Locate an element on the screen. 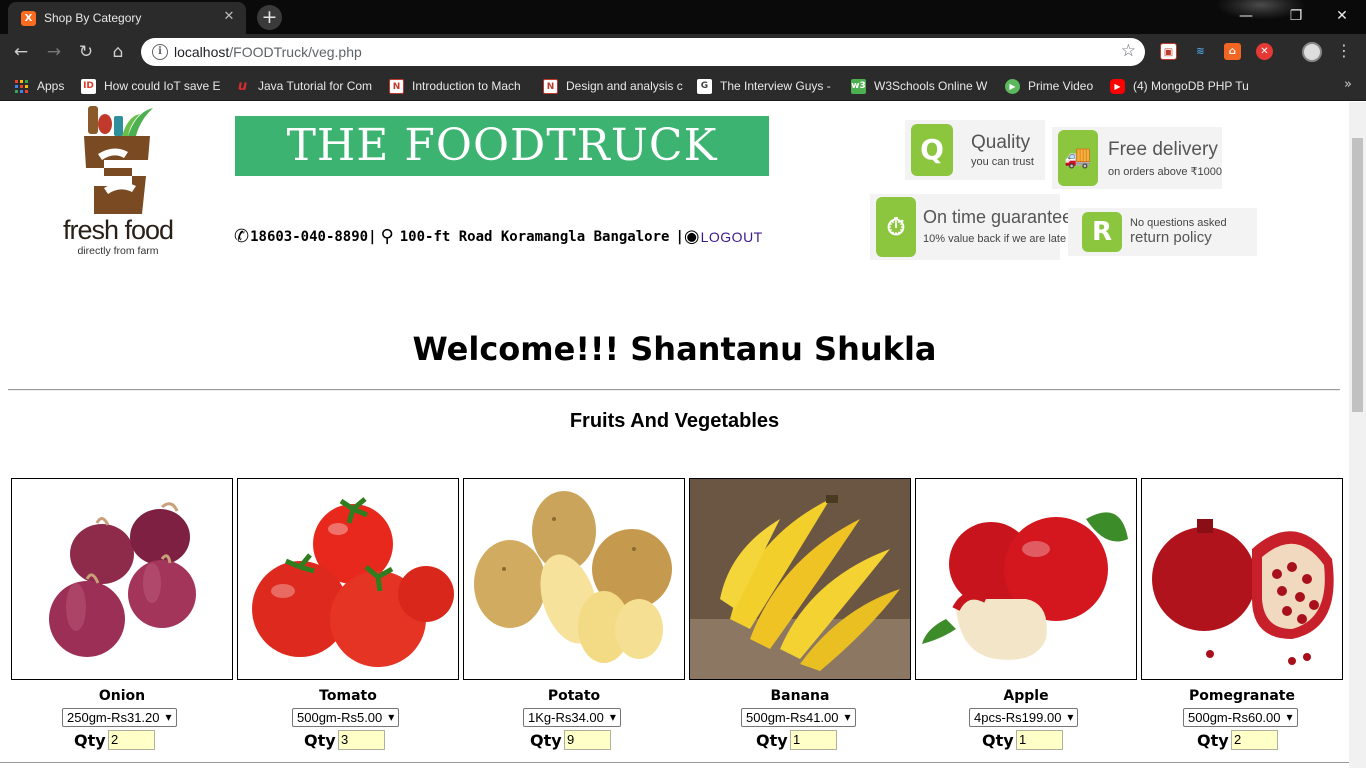 This screenshot has height=768, width=1366. close-window-button: ✕ is located at coordinates (1342, 16).